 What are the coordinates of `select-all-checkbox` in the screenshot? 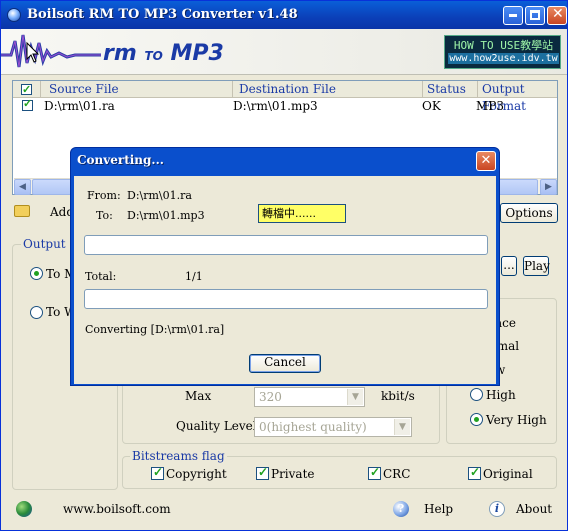 It's located at (26, 89).